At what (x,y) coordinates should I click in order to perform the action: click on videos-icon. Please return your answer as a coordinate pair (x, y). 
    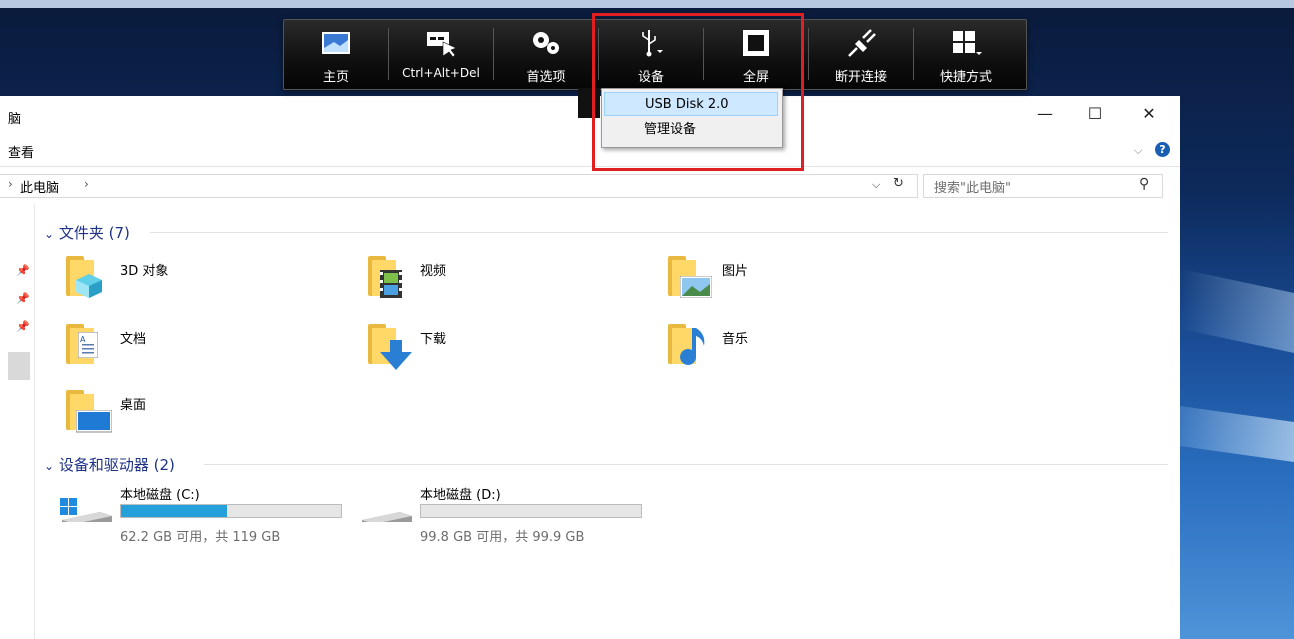
    Looking at the image, I should click on (385, 277).